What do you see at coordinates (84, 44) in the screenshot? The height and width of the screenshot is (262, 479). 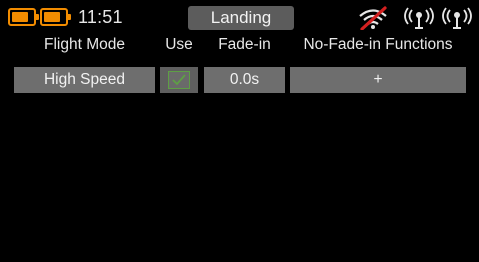 I see `column-header-flight-mode: Flight Mode` at bounding box center [84, 44].